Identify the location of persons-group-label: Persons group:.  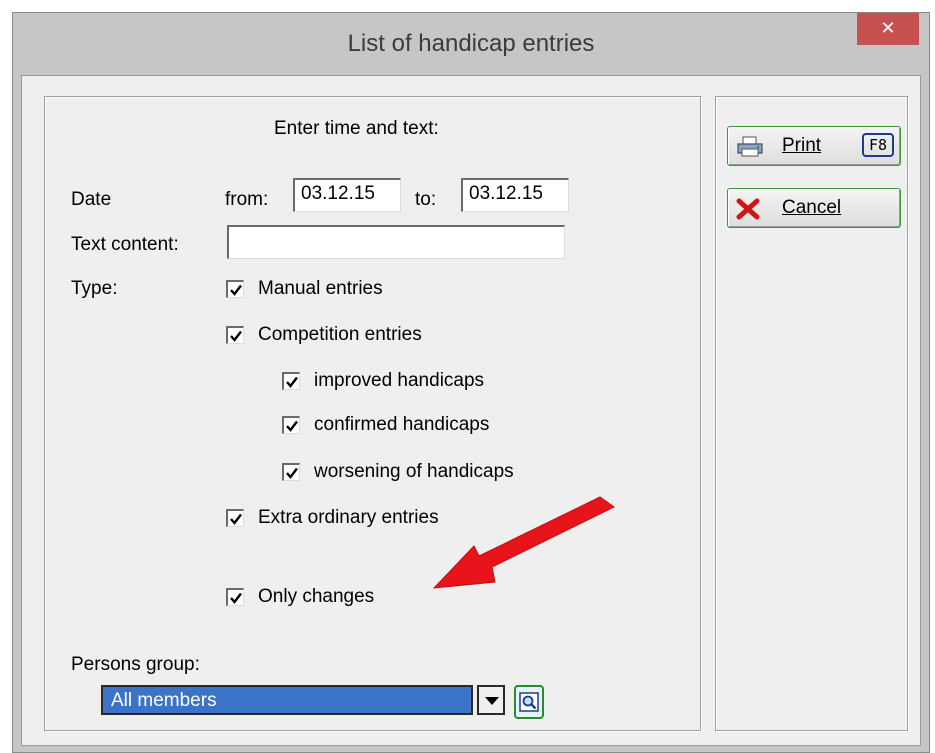
(135, 664).